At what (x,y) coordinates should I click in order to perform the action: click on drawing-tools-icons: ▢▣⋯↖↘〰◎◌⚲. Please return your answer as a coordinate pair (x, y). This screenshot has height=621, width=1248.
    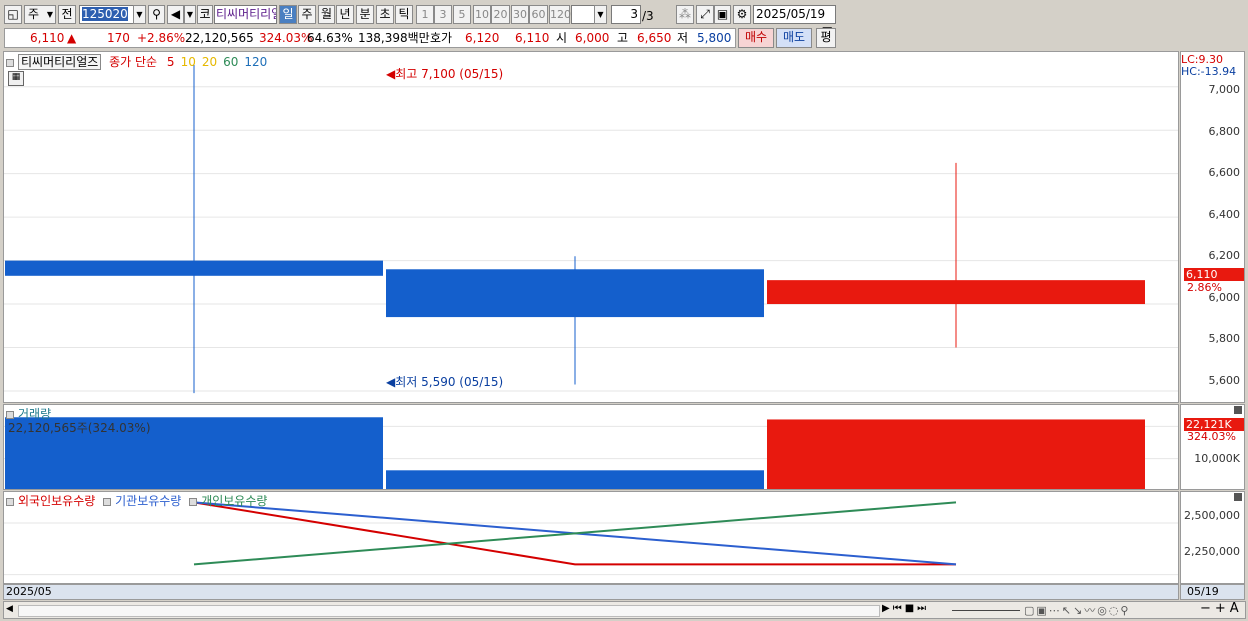
    Looking at the image, I should click on (1077, 610).